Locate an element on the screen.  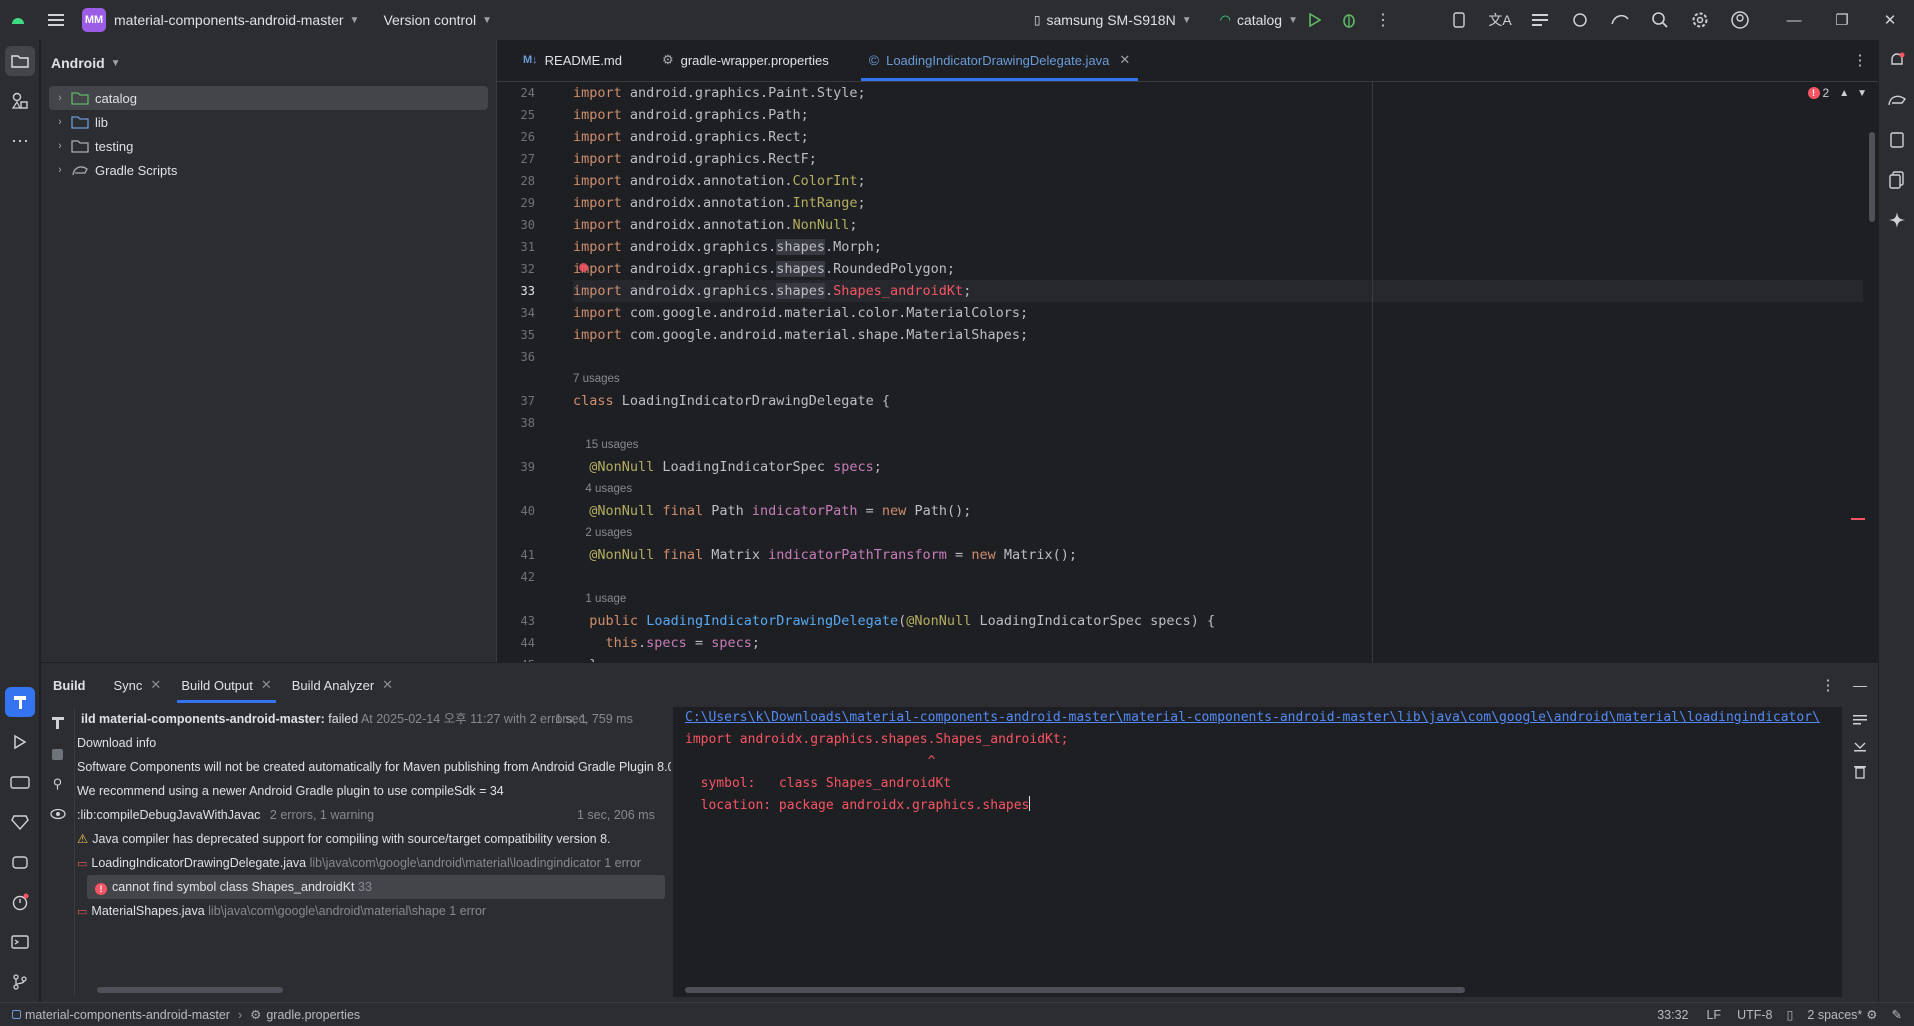
panel-options-icon: ⋮ is located at coordinates (1828, 685).